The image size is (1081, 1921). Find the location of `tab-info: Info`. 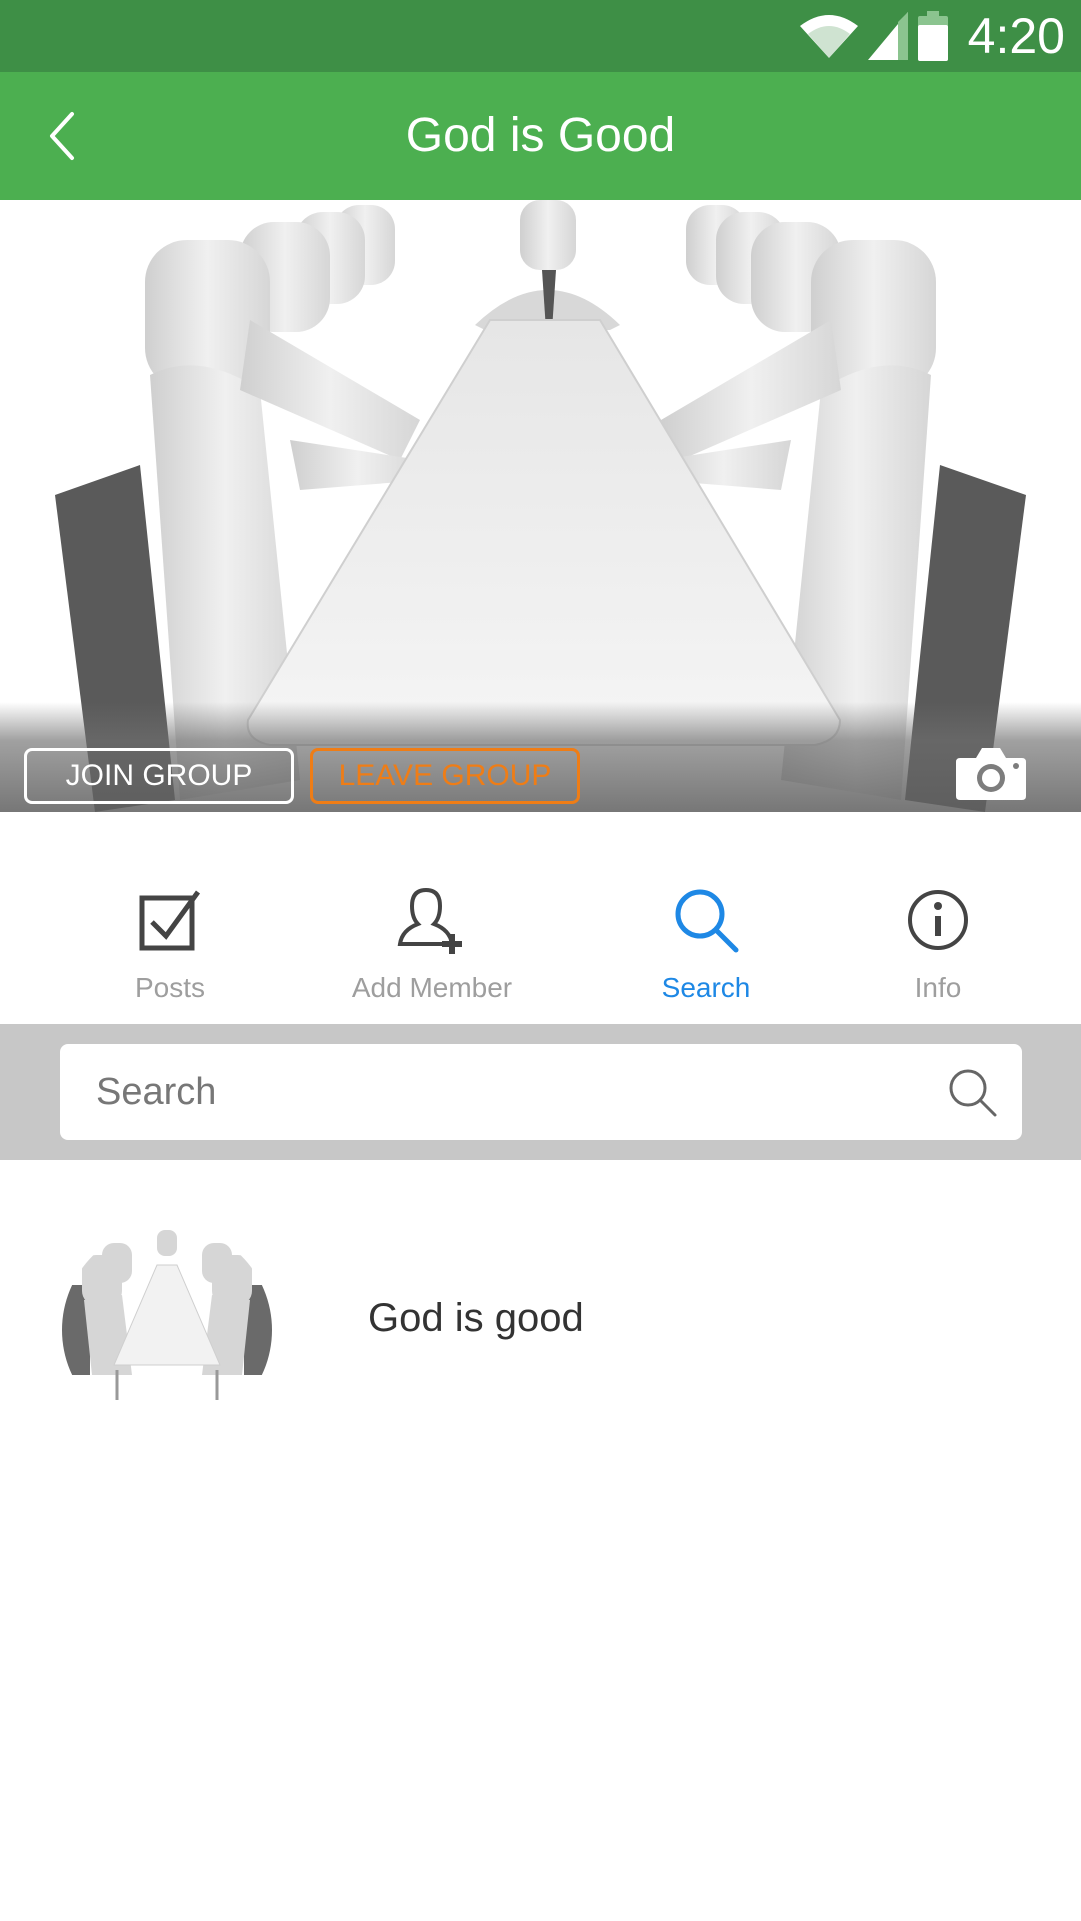

tab-info: Info is located at coordinates (938, 935).